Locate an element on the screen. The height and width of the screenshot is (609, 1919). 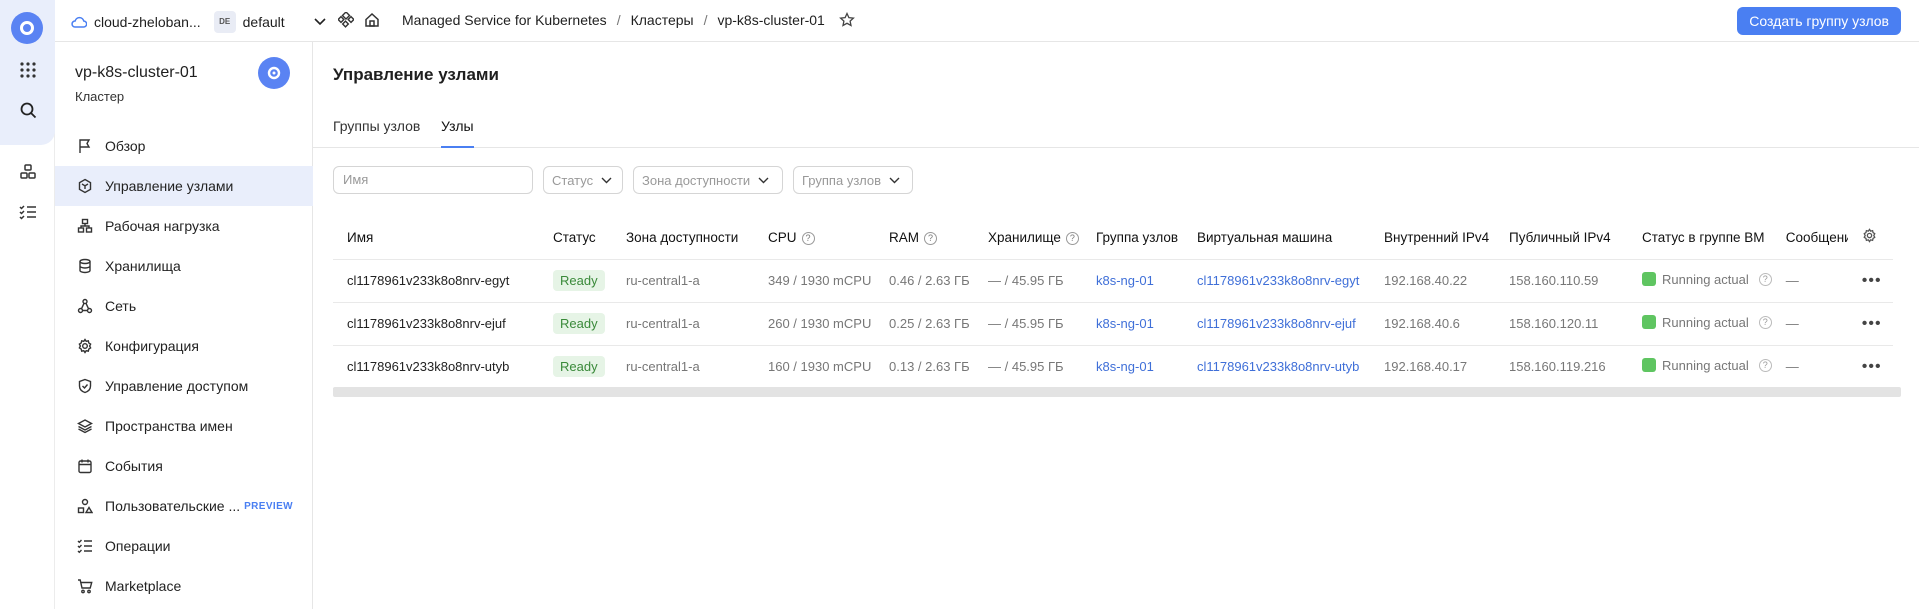
nodes-icon is located at coordinates (85, 186).